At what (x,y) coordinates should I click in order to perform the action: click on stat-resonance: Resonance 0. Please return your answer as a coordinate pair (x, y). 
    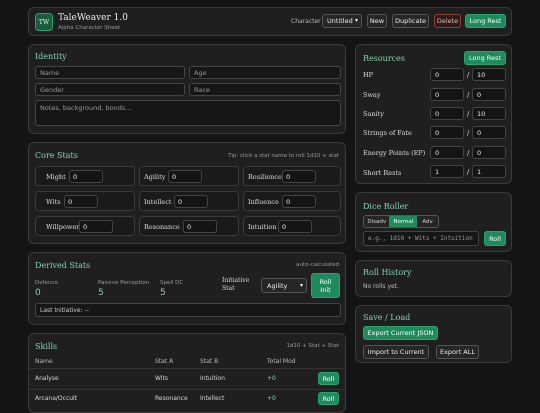
    Looking at the image, I should click on (189, 226).